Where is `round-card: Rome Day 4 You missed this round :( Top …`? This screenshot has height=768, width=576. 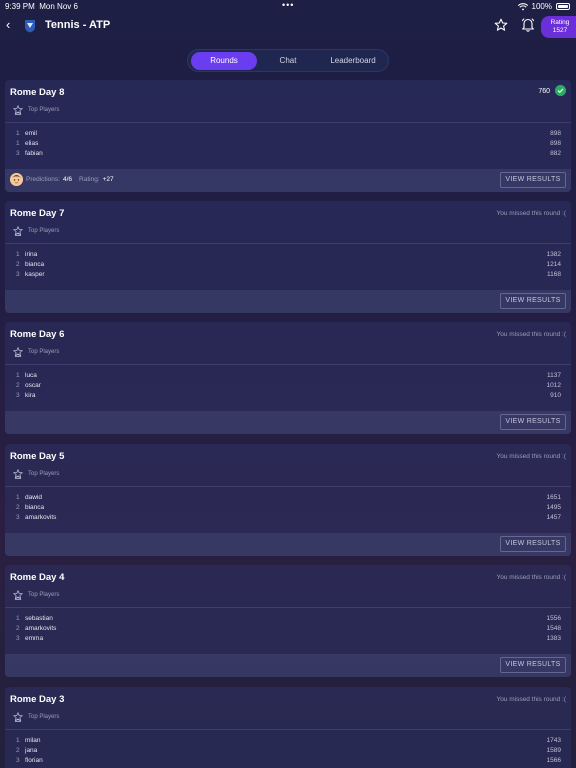
round-card: Rome Day 4 You missed this round :( Top … is located at coordinates (288, 621).